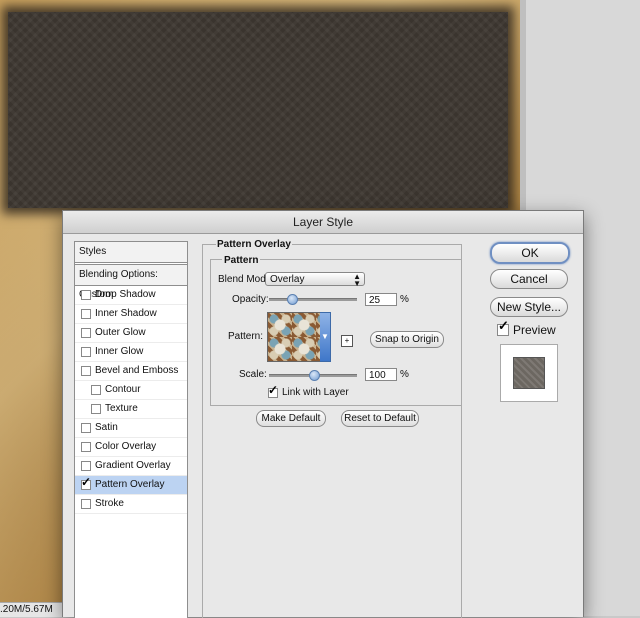  What do you see at coordinates (292, 299) in the screenshot?
I see `opacity-slider-knob` at bounding box center [292, 299].